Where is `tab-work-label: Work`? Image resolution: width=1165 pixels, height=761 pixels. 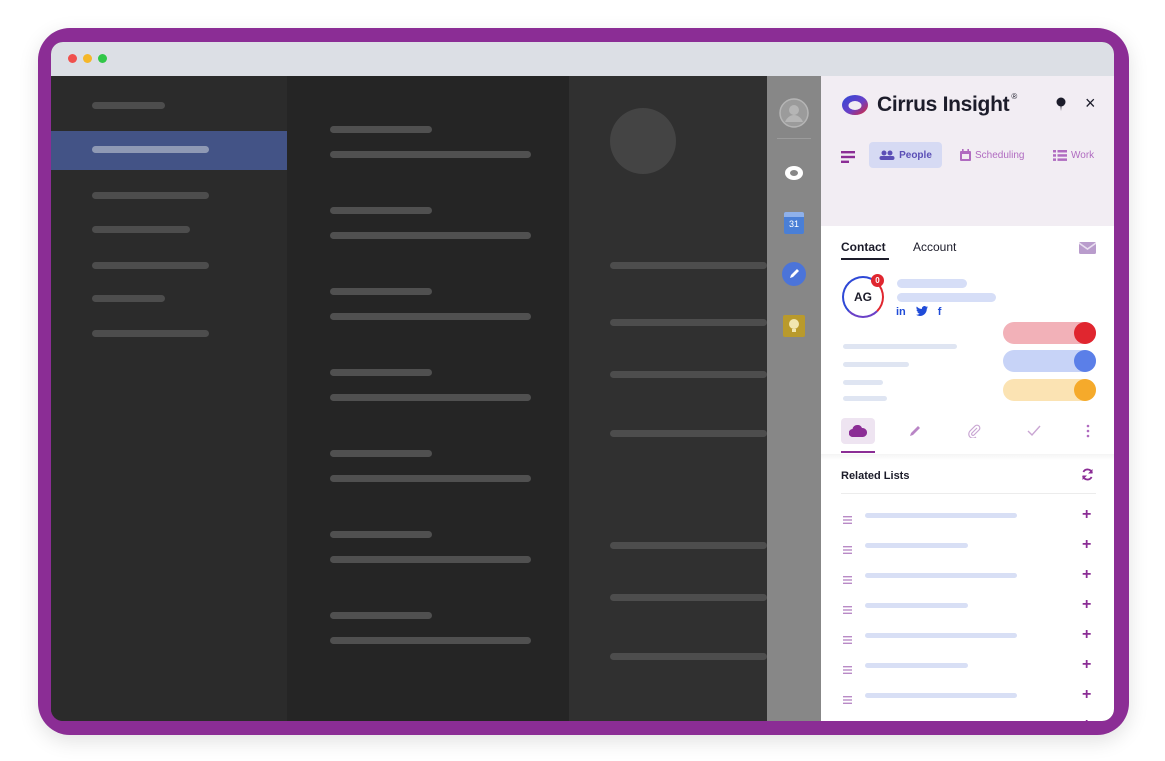
tab-work-label: Work is located at coordinates (1083, 155).